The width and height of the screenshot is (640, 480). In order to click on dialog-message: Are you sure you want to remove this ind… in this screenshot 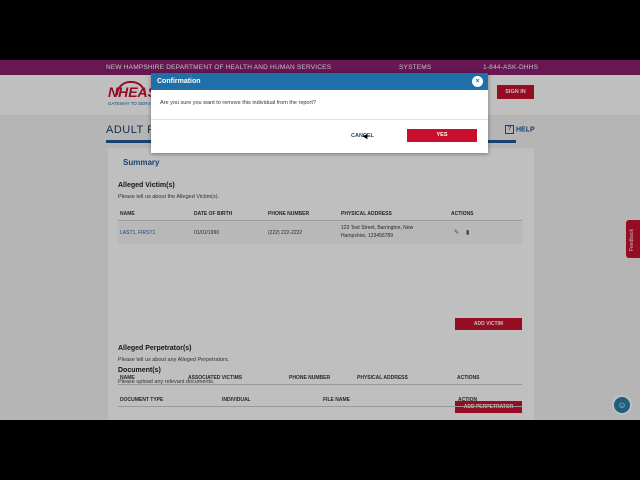, I will do `click(238, 103)`.